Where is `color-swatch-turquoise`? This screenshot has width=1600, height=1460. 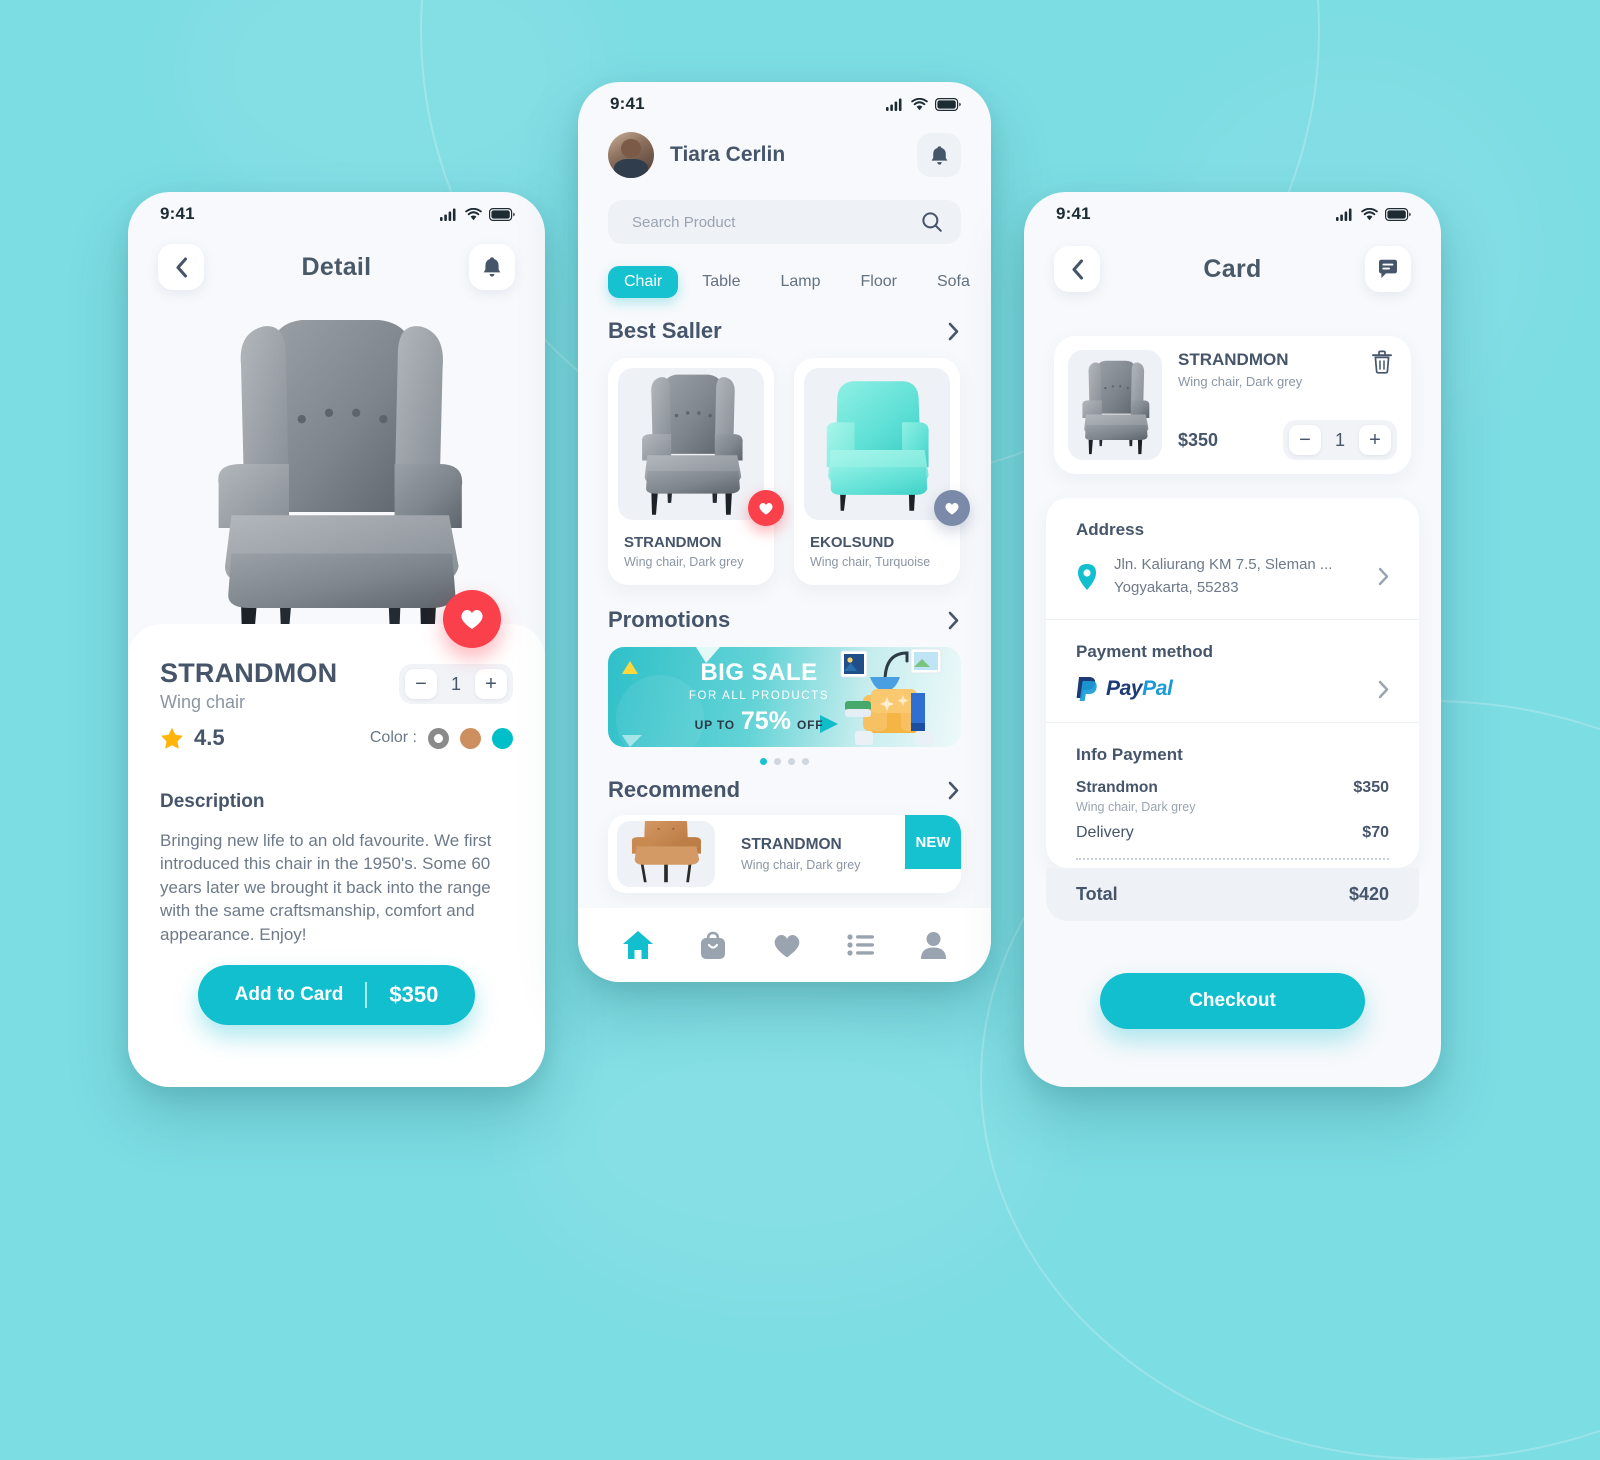
color-swatch-turquoise is located at coordinates (502, 738).